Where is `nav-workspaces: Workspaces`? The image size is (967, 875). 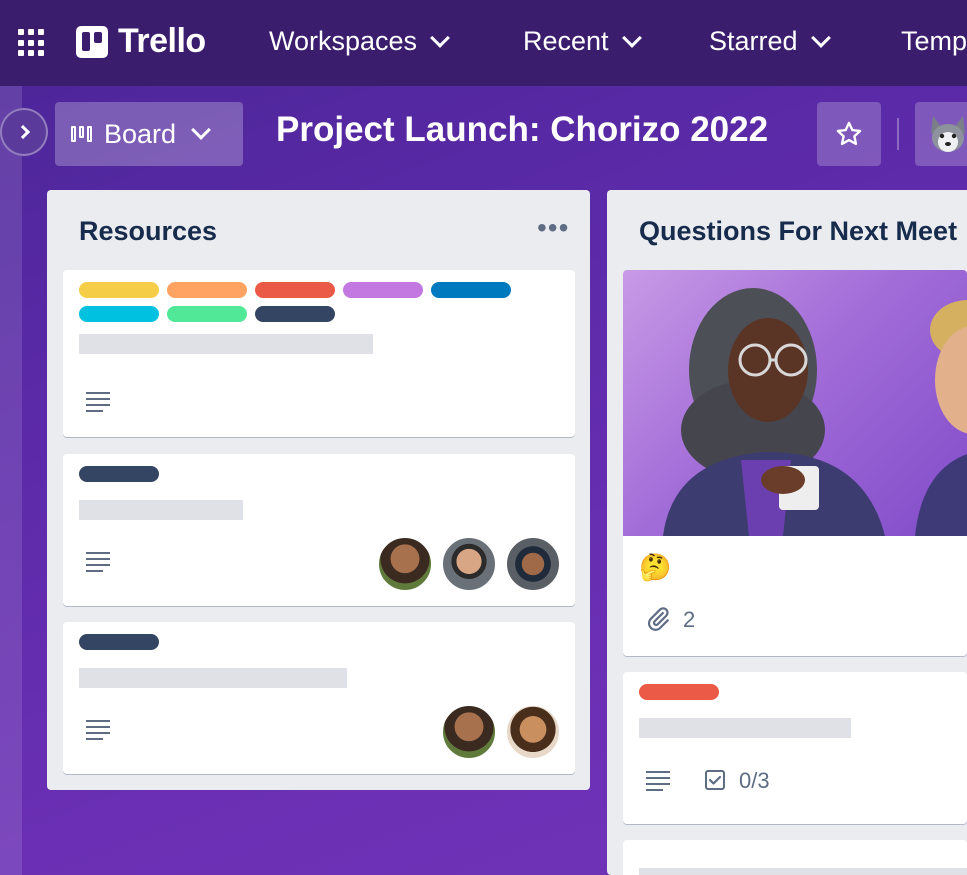 nav-workspaces: Workspaces is located at coordinates (359, 41).